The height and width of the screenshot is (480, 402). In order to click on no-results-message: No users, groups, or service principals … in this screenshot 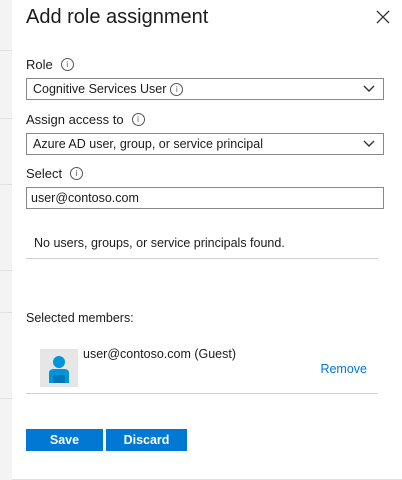, I will do `click(159, 243)`.